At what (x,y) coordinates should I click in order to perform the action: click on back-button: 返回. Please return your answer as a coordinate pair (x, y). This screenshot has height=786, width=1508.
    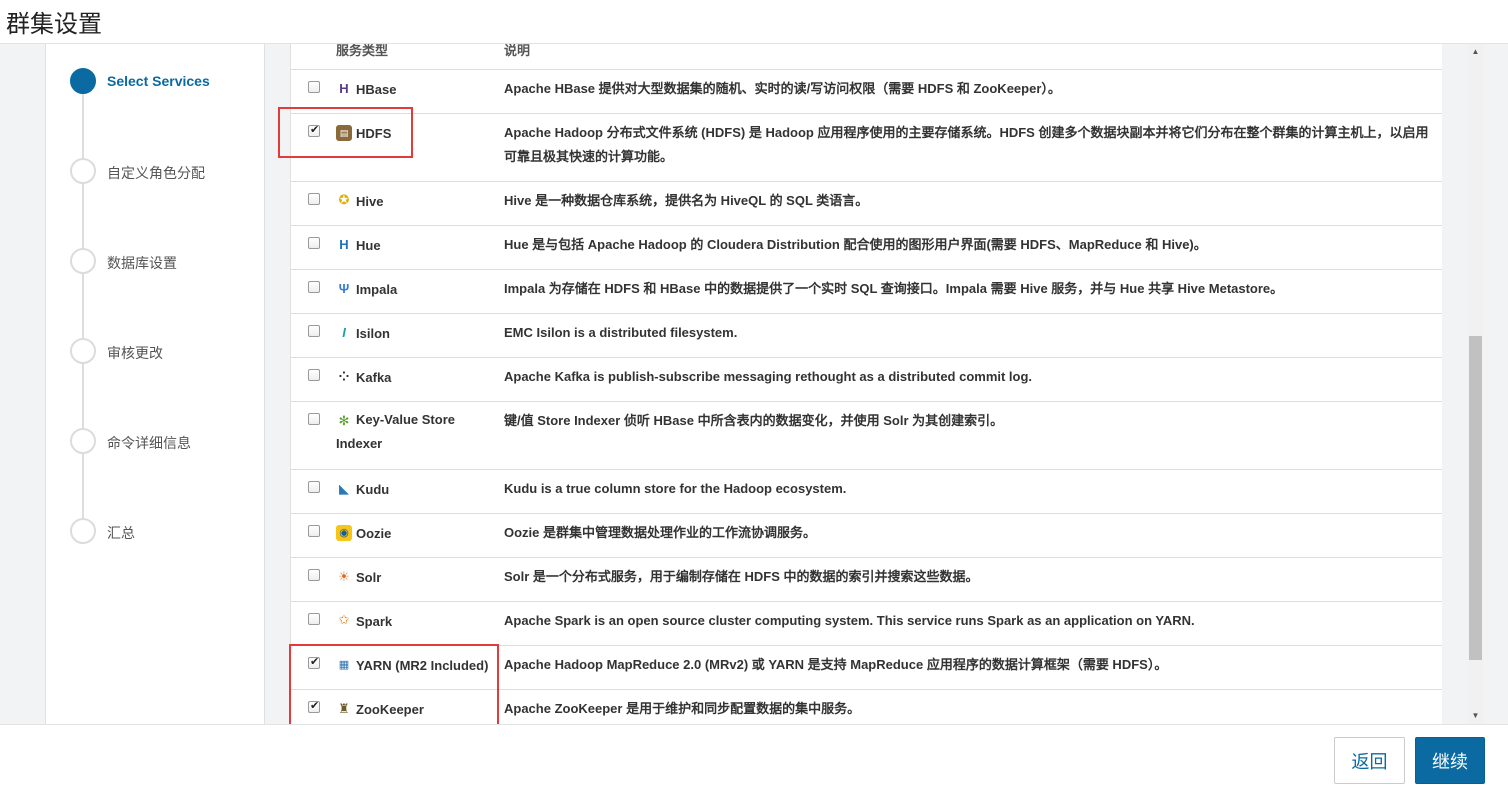
    Looking at the image, I should click on (1369, 760).